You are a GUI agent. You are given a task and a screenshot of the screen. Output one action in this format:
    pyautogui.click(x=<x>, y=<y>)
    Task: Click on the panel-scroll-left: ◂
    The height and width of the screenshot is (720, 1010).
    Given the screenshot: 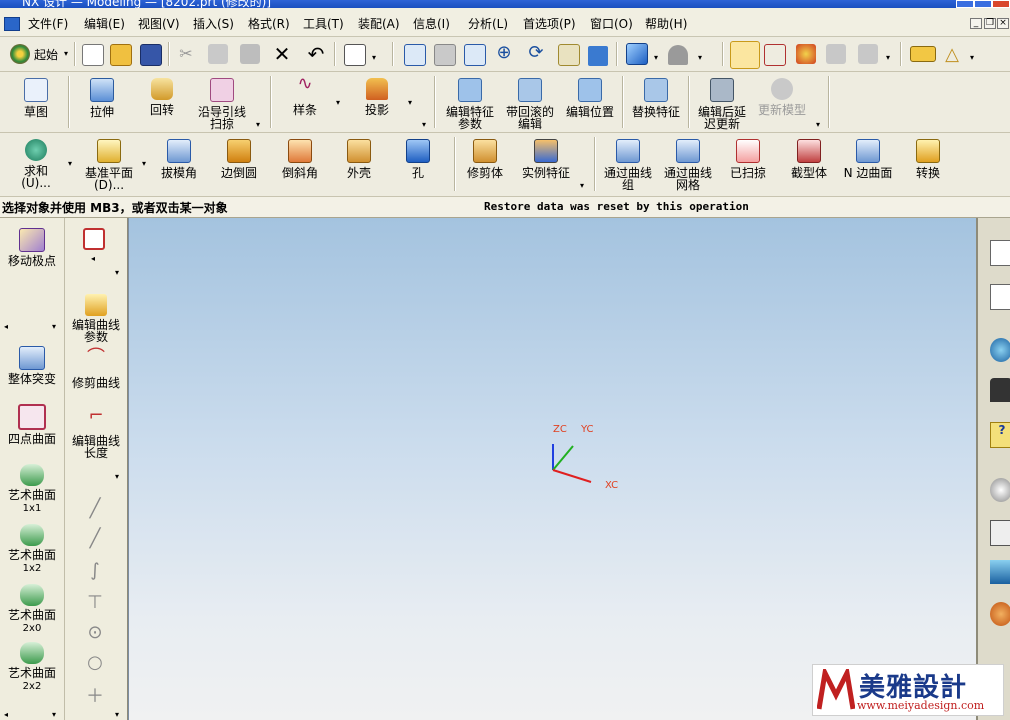 What is the action you would take?
    pyautogui.click(x=6, y=326)
    